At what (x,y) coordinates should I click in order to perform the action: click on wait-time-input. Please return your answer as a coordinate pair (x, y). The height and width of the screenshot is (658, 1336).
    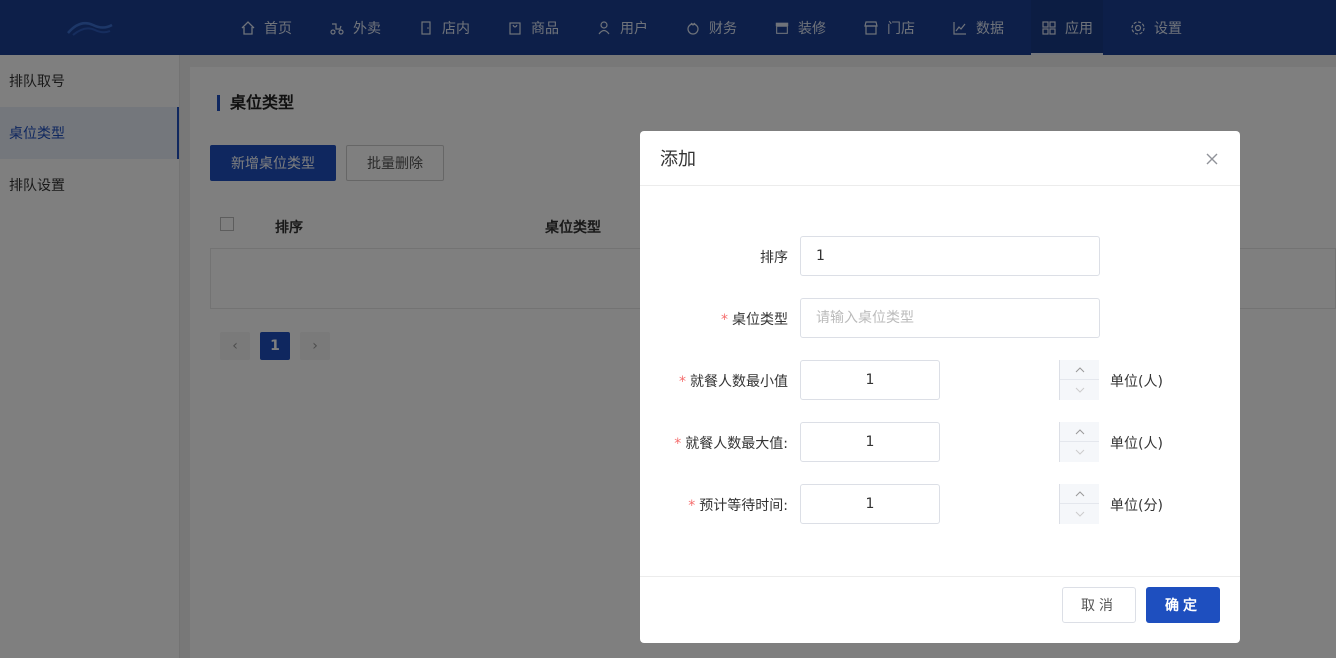
    Looking at the image, I should click on (870, 504).